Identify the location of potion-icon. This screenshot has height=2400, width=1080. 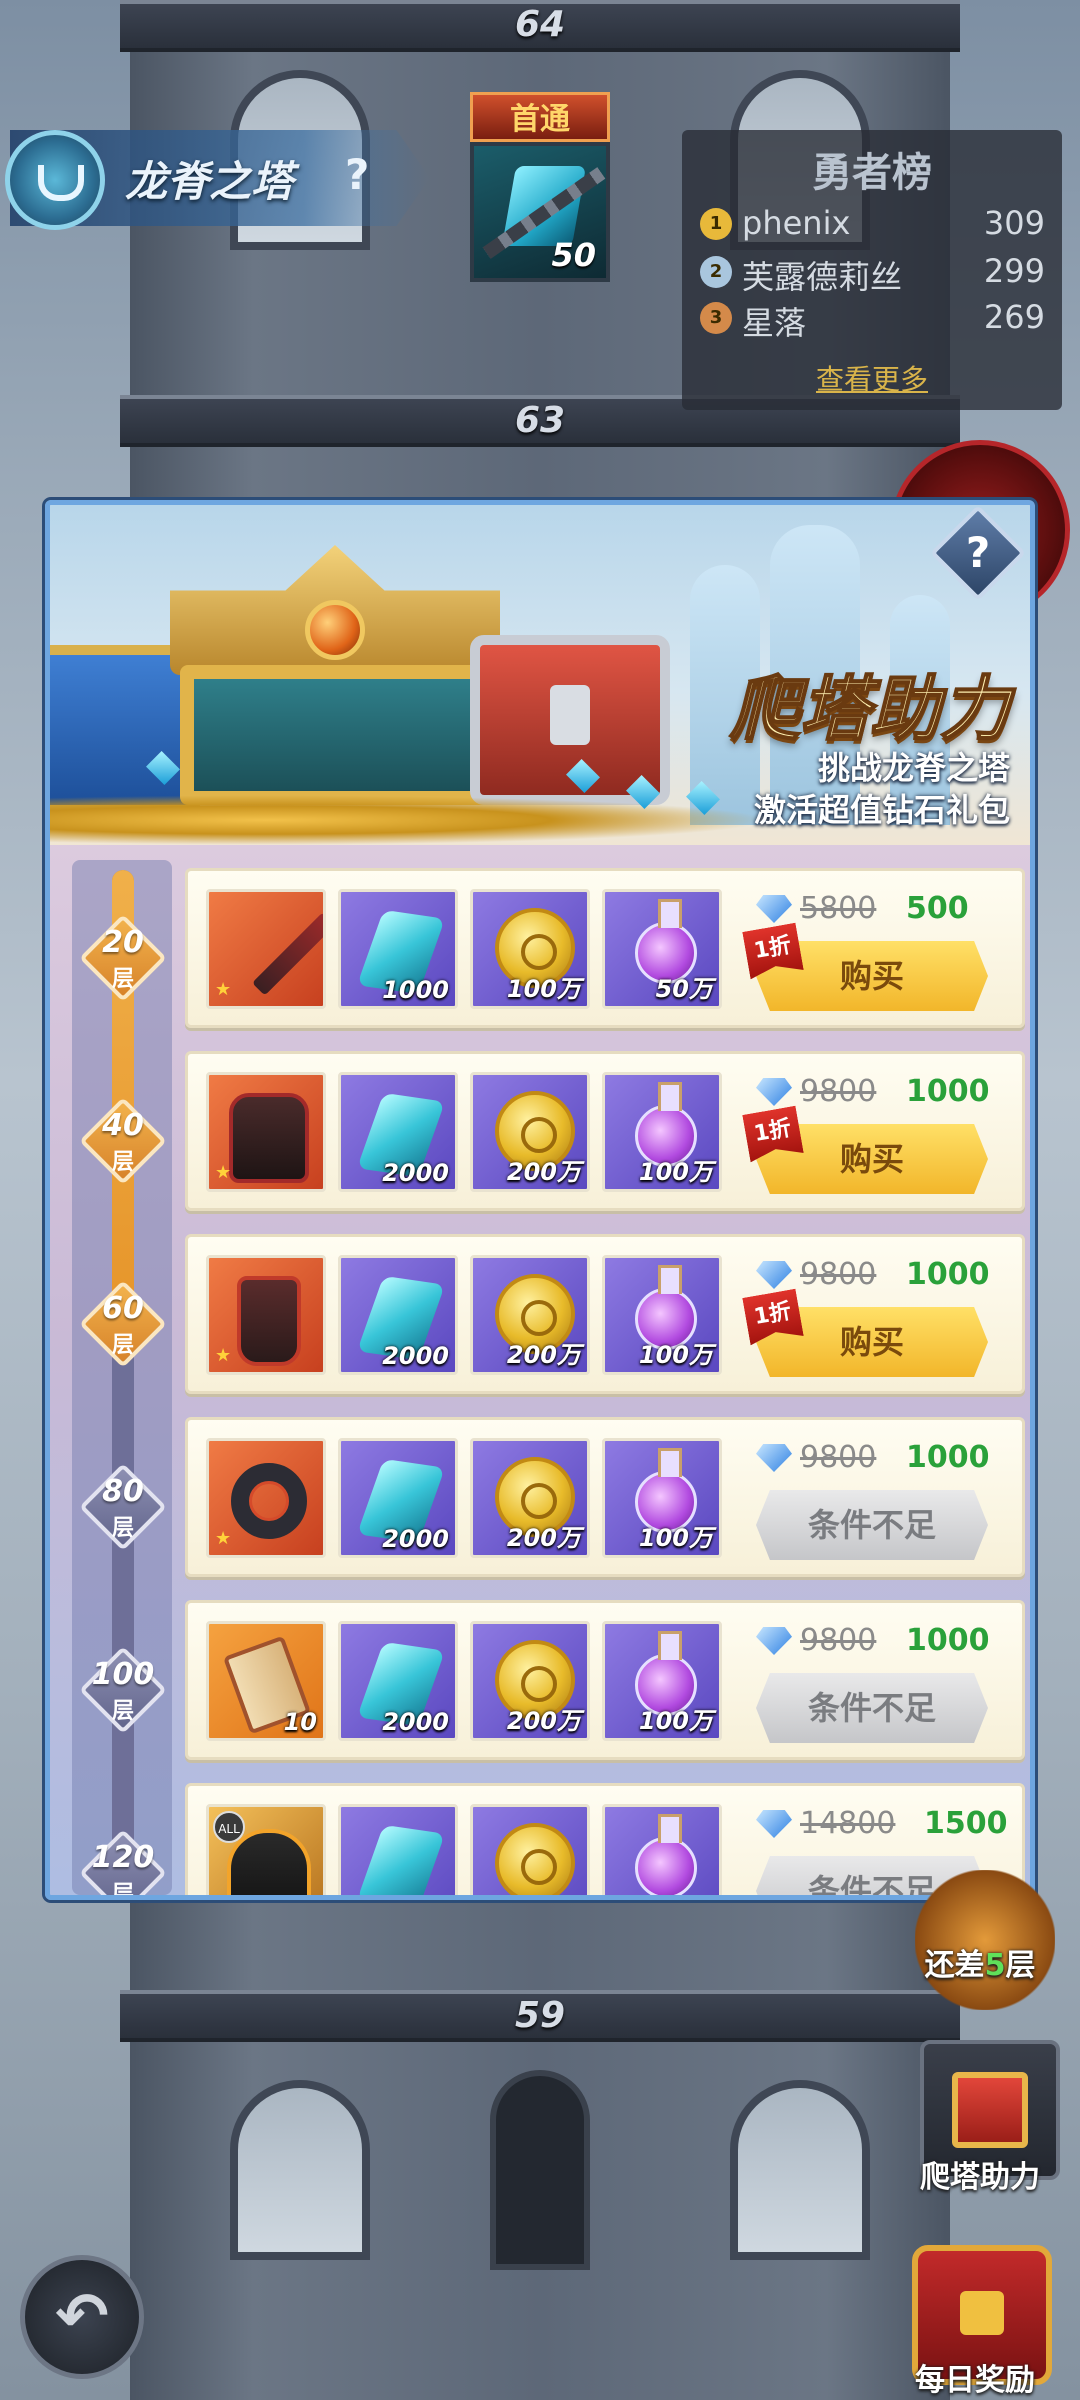
(666, 1854).